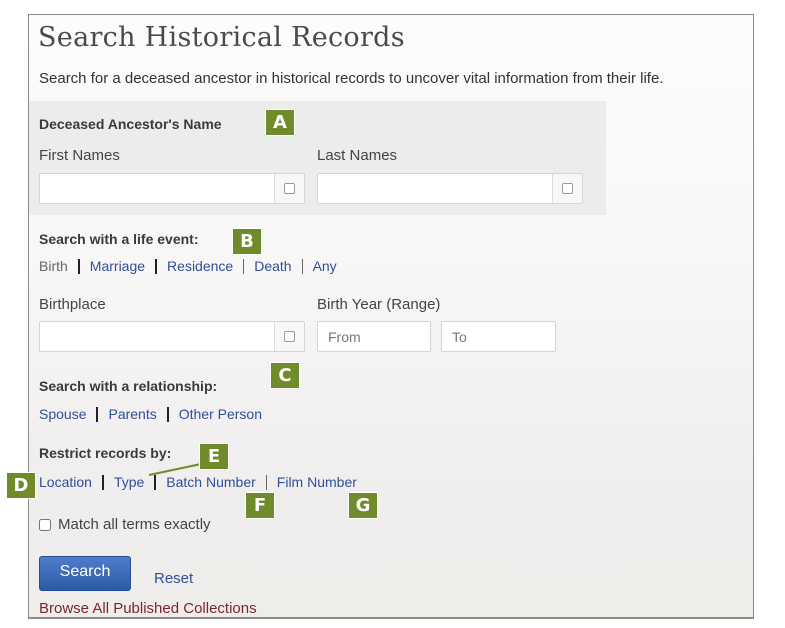  I want to click on last-names-label: Last Names, so click(357, 155).